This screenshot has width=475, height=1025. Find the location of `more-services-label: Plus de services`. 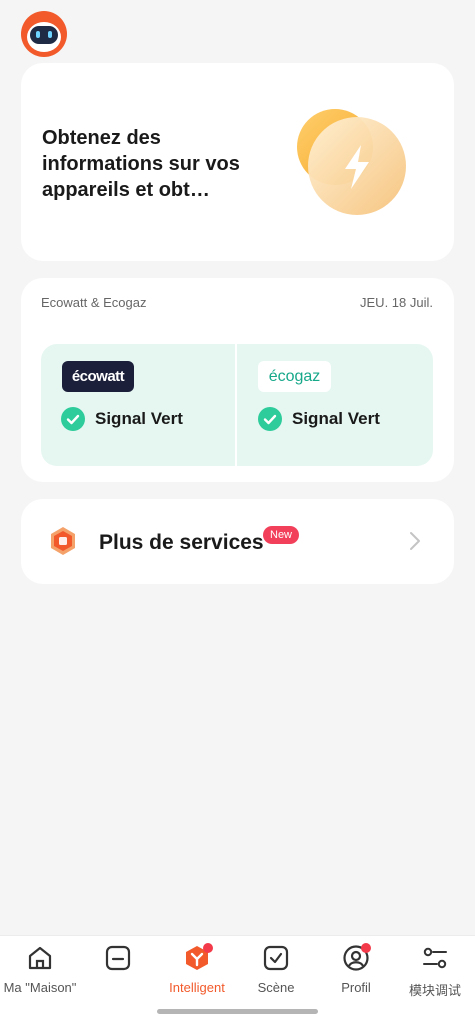

more-services-label: Plus de services is located at coordinates (181, 542).